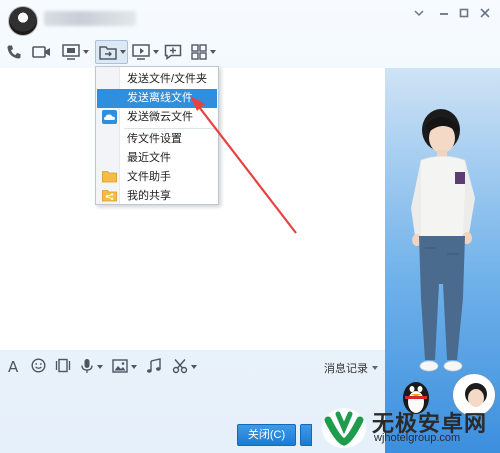  I want to click on music-note-icon, so click(153, 367).